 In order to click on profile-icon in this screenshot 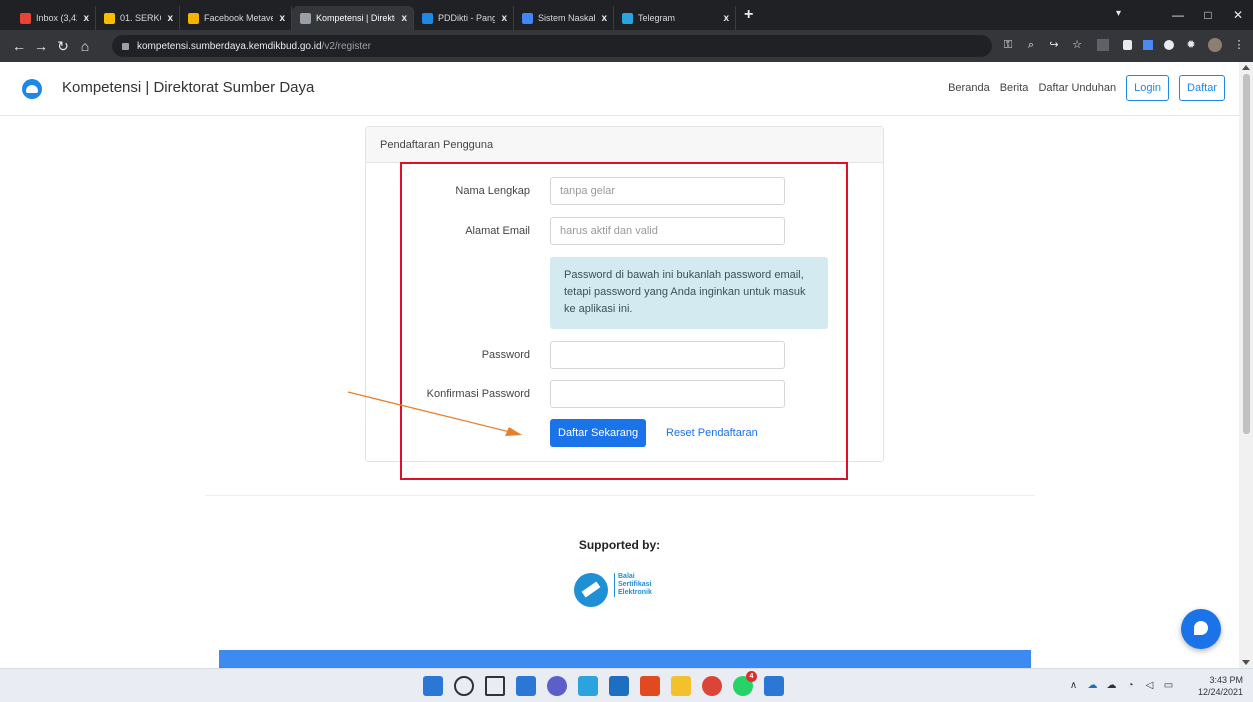, I will do `click(1215, 45)`.